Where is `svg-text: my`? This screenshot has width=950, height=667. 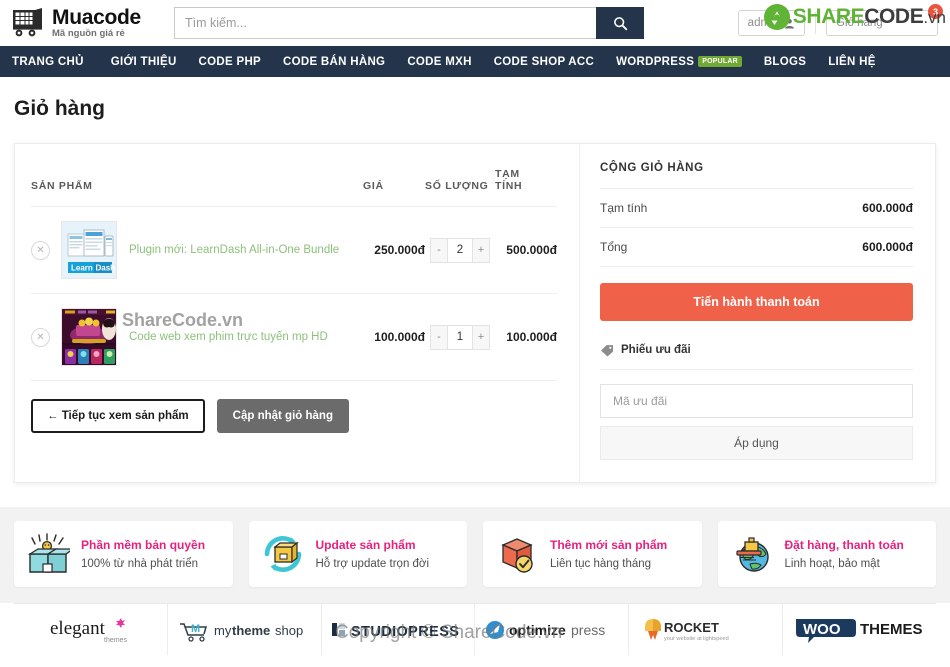 svg-text: my is located at coordinates (223, 630).